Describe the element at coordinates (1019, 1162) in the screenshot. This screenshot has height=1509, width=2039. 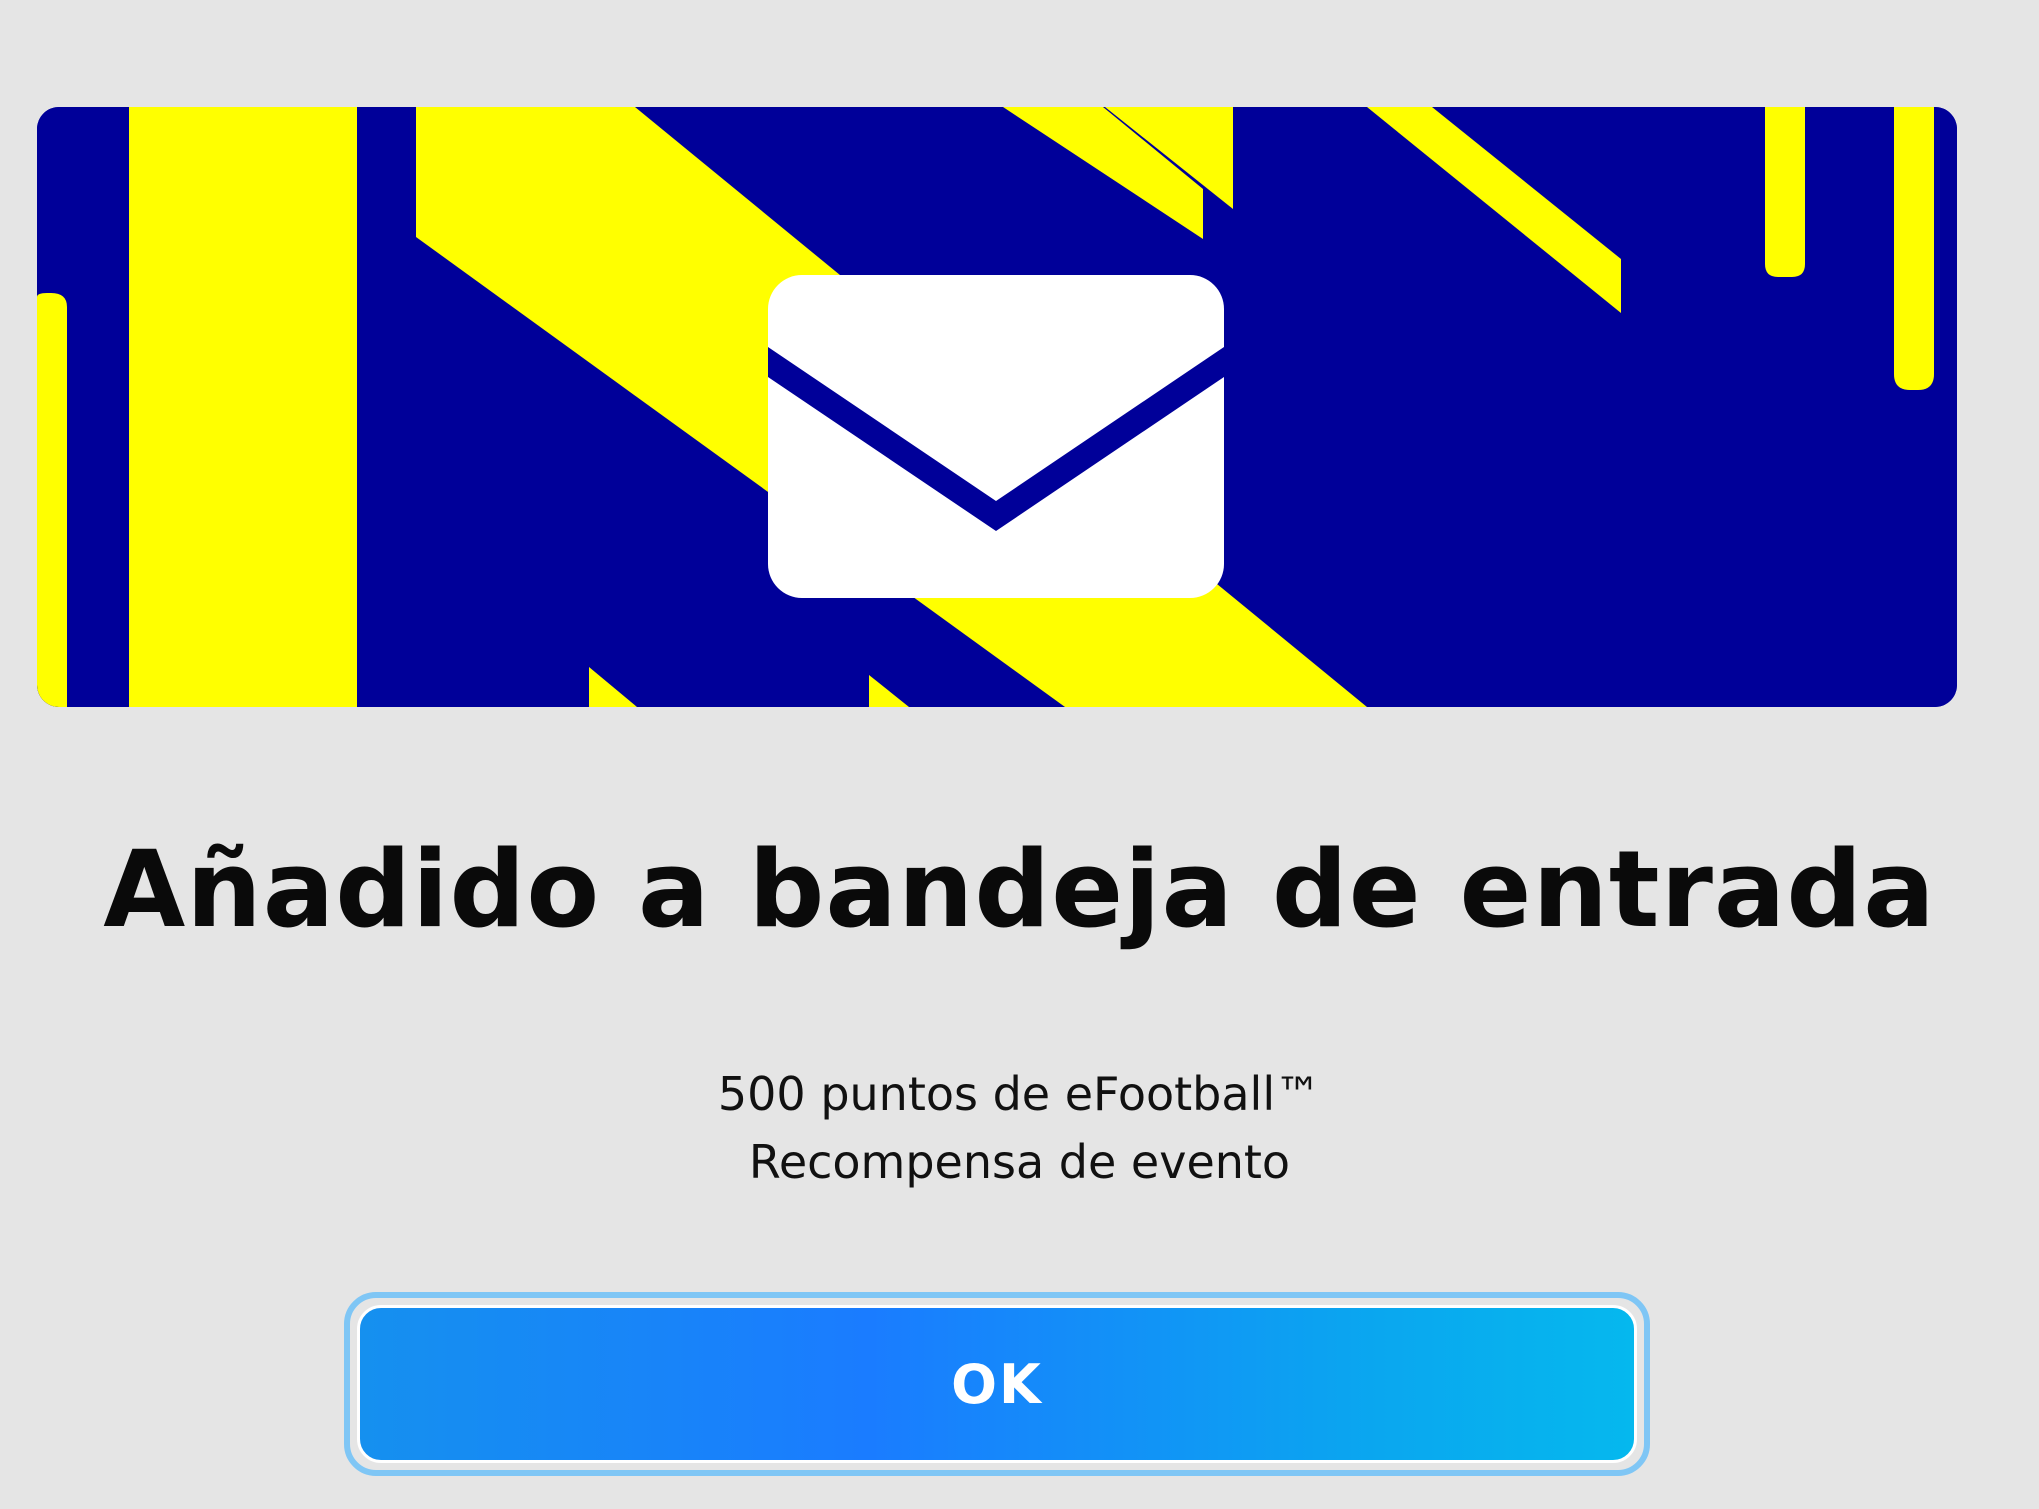
I see `reward-source: Recompensa de evento` at that location.